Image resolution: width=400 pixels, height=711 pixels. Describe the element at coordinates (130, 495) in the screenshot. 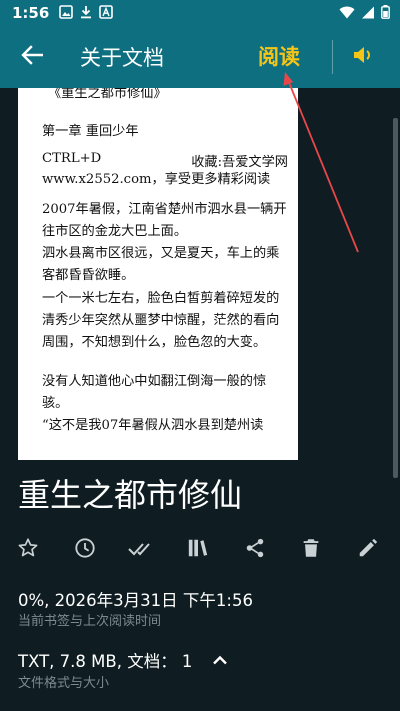

I see `book-title: 重生之都市修仙` at that location.